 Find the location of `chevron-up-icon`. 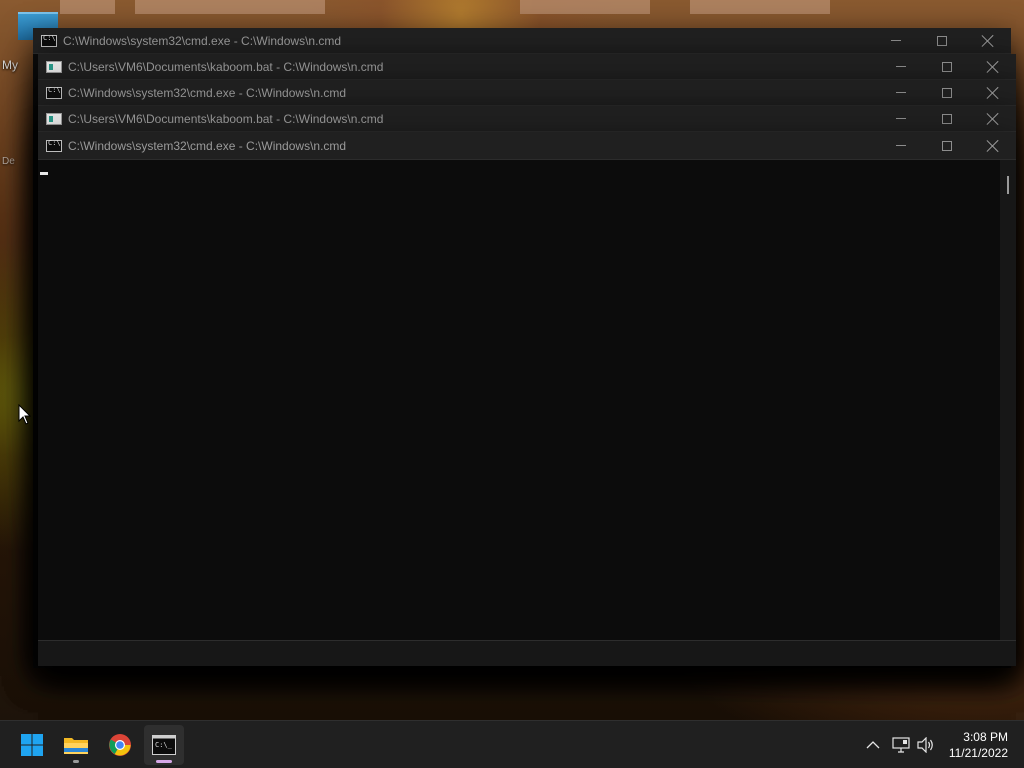

chevron-up-icon is located at coordinates (873, 745).